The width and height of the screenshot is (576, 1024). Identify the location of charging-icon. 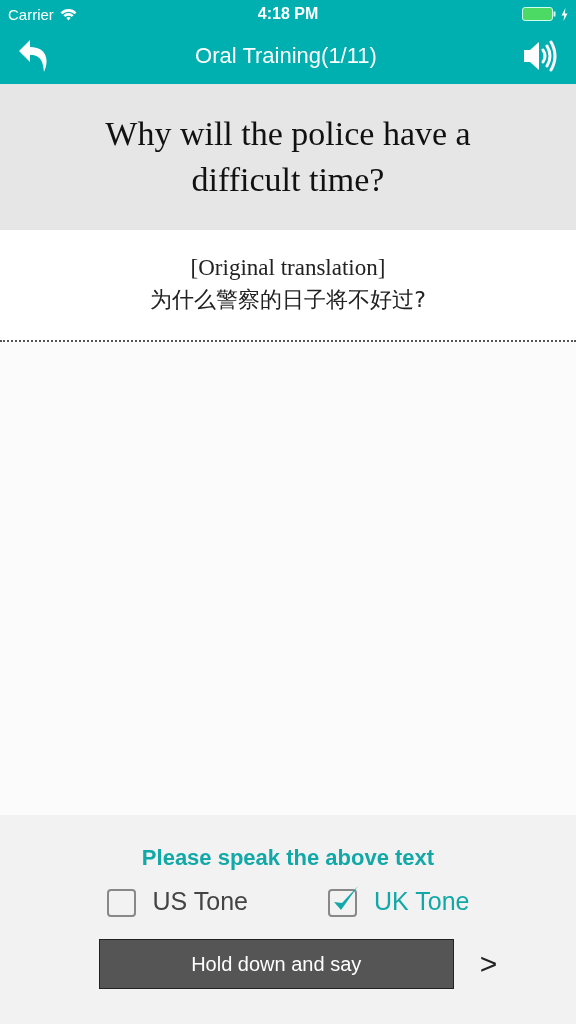
(564, 14).